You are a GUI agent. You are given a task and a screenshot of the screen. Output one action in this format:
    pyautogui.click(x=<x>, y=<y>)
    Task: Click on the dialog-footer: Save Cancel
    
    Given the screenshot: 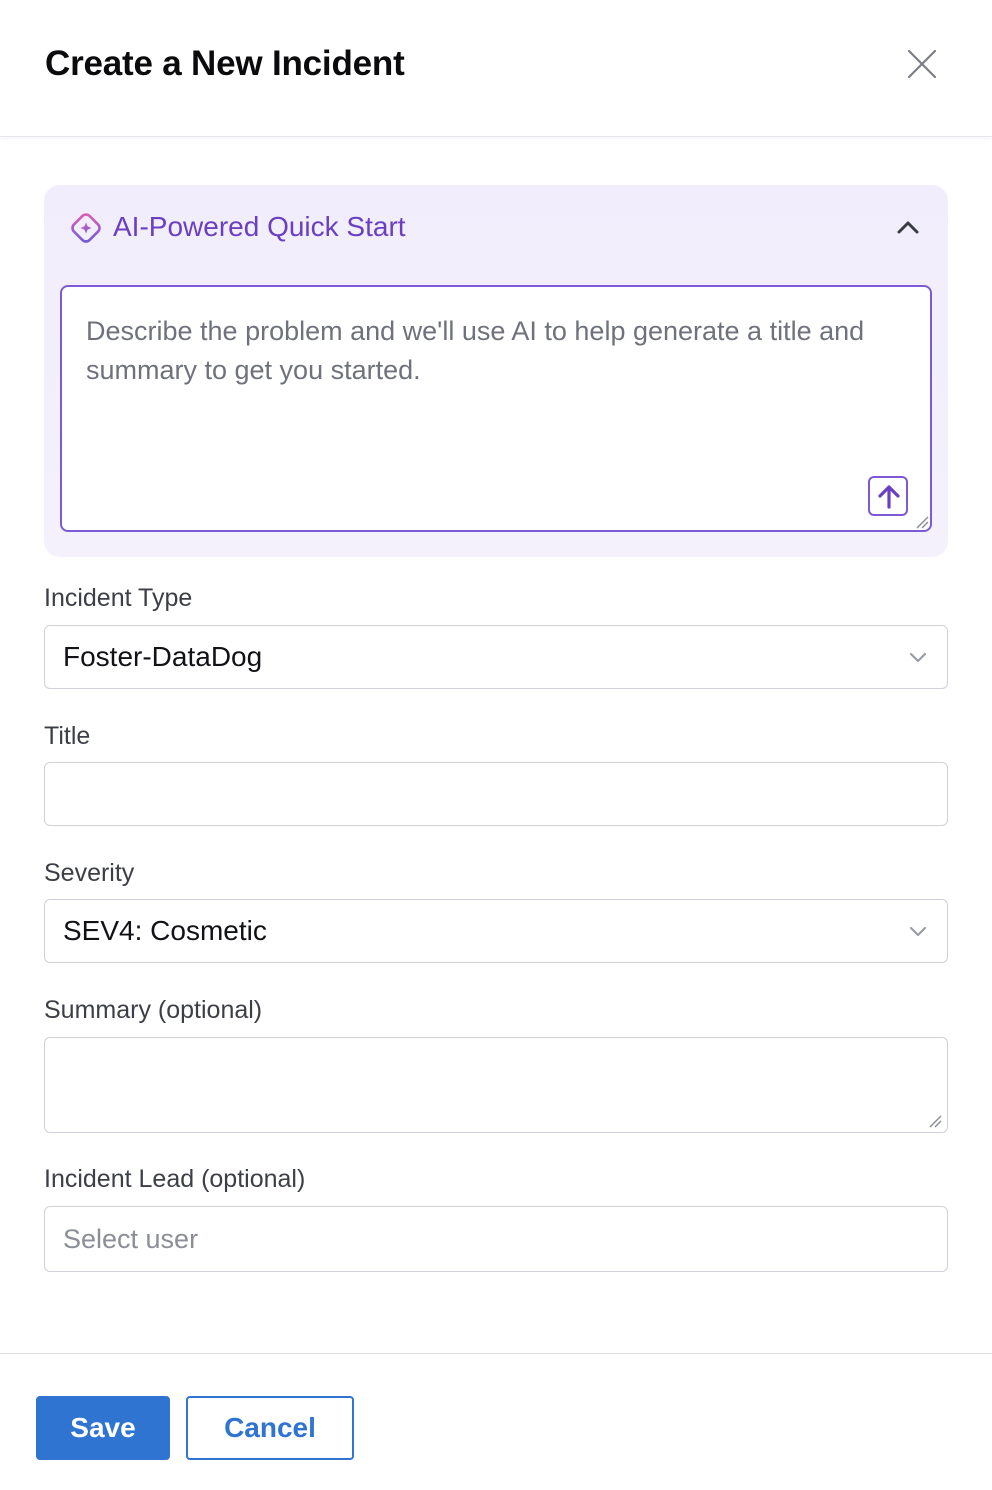 What is the action you would take?
    pyautogui.click(x=496, y=1421)
    